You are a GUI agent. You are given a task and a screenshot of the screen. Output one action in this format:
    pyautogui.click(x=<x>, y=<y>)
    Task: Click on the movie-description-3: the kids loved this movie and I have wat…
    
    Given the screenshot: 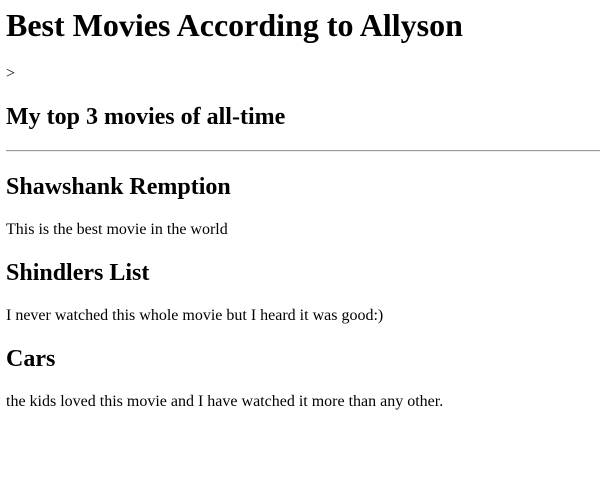 What is the action you would take?
    pyautogui.click(x=225, y=401)
    